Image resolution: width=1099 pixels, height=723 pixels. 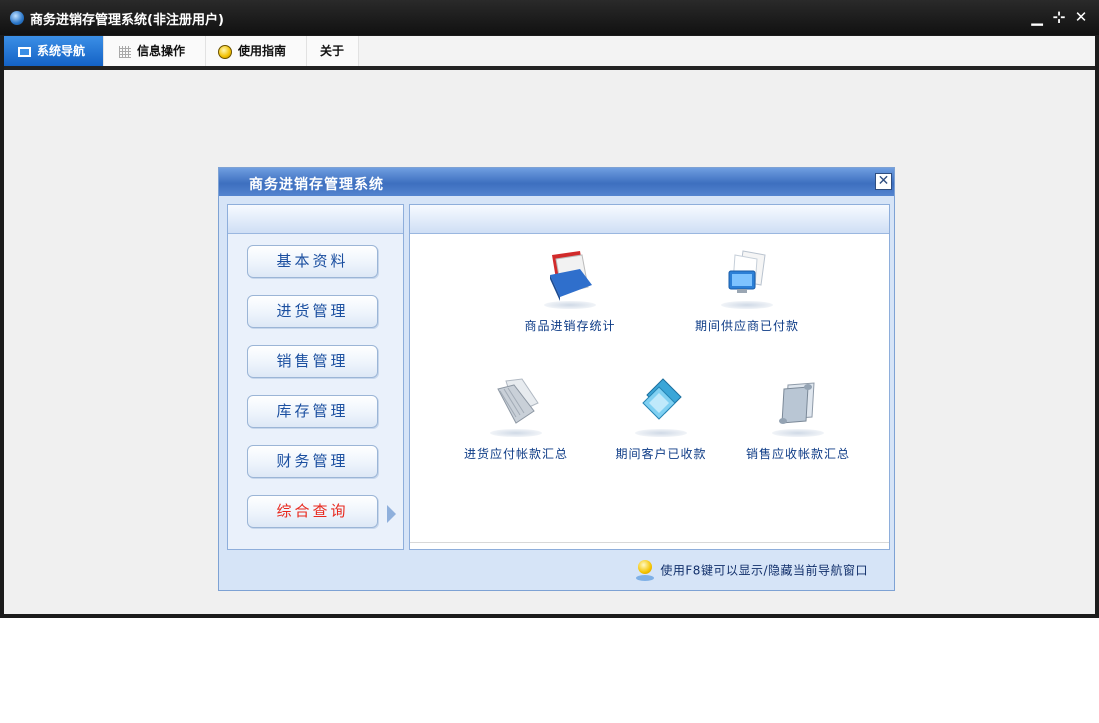 I want to click on bulb-icon, so click(x=225, y=51).